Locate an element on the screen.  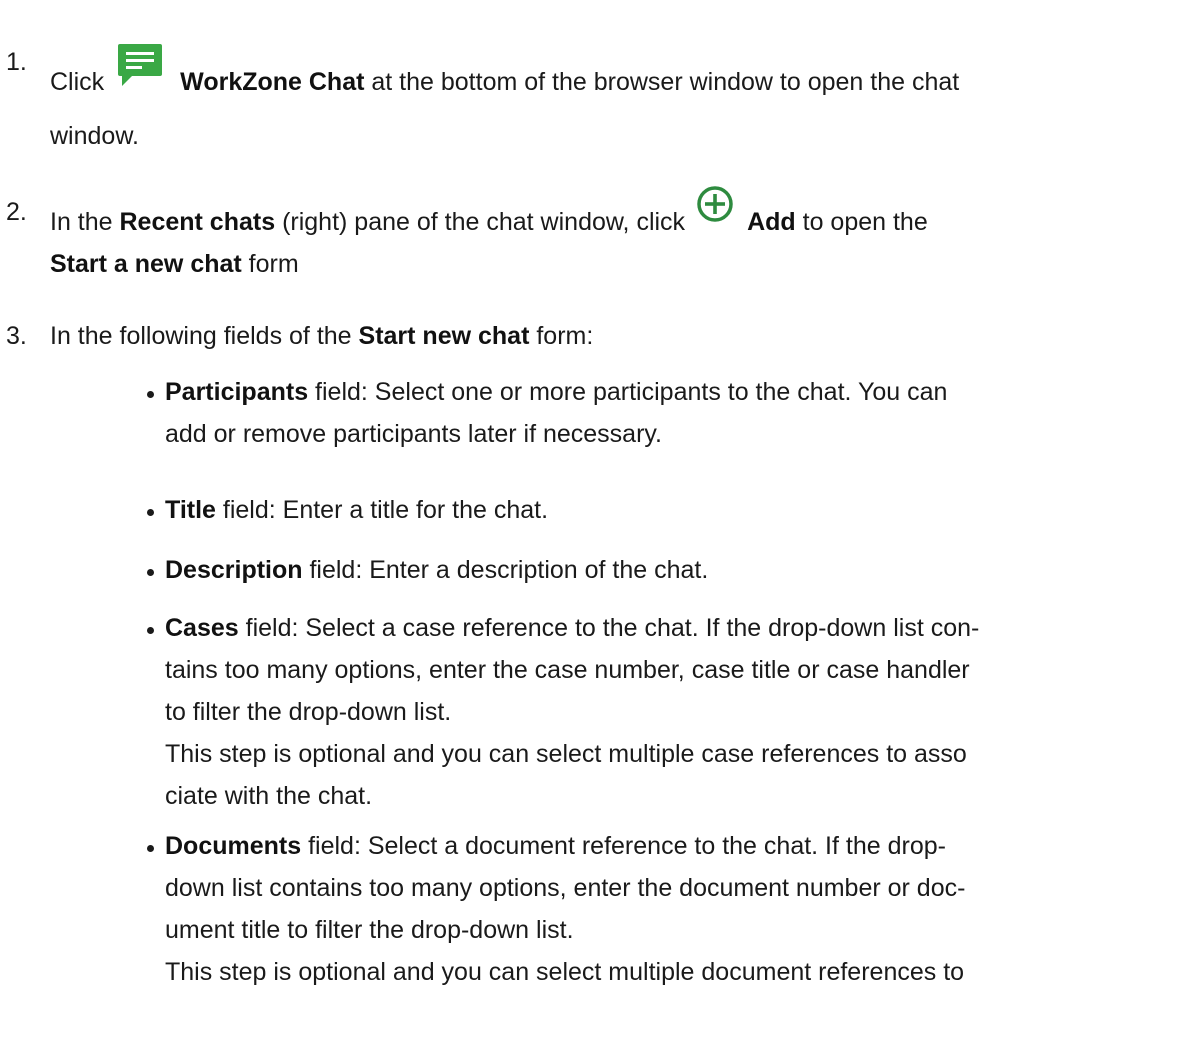
field-label: Description is located at coordinates (234, 570).